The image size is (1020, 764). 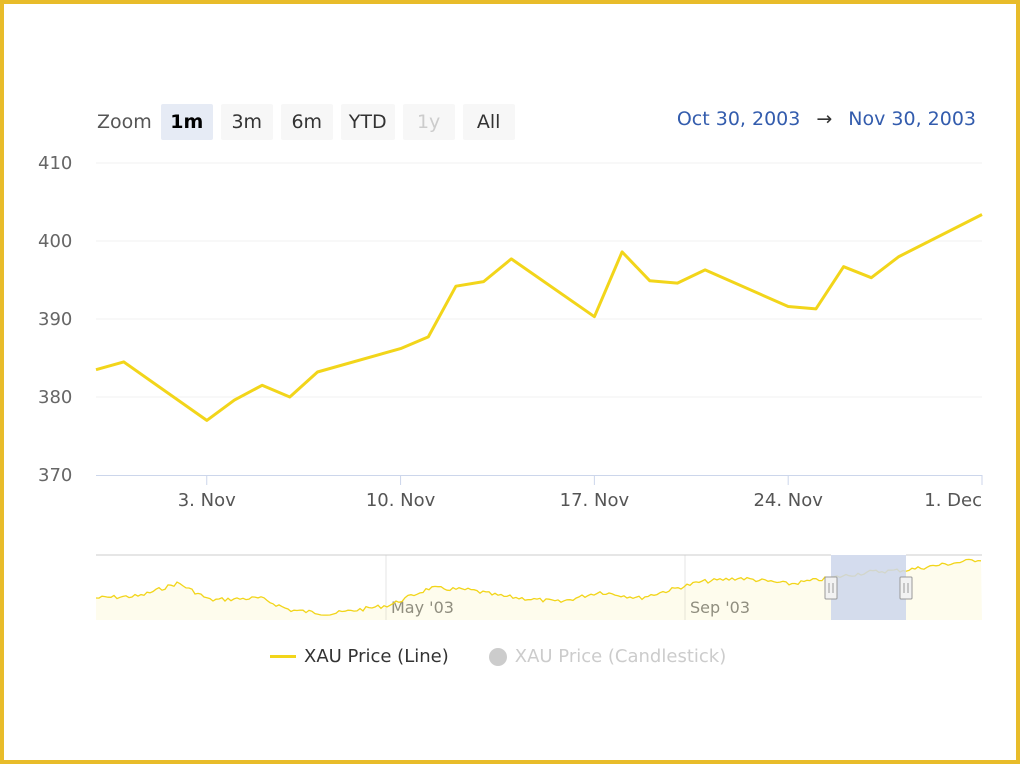 I want to click on legend-dot-marker, so click(x=497, y=656).